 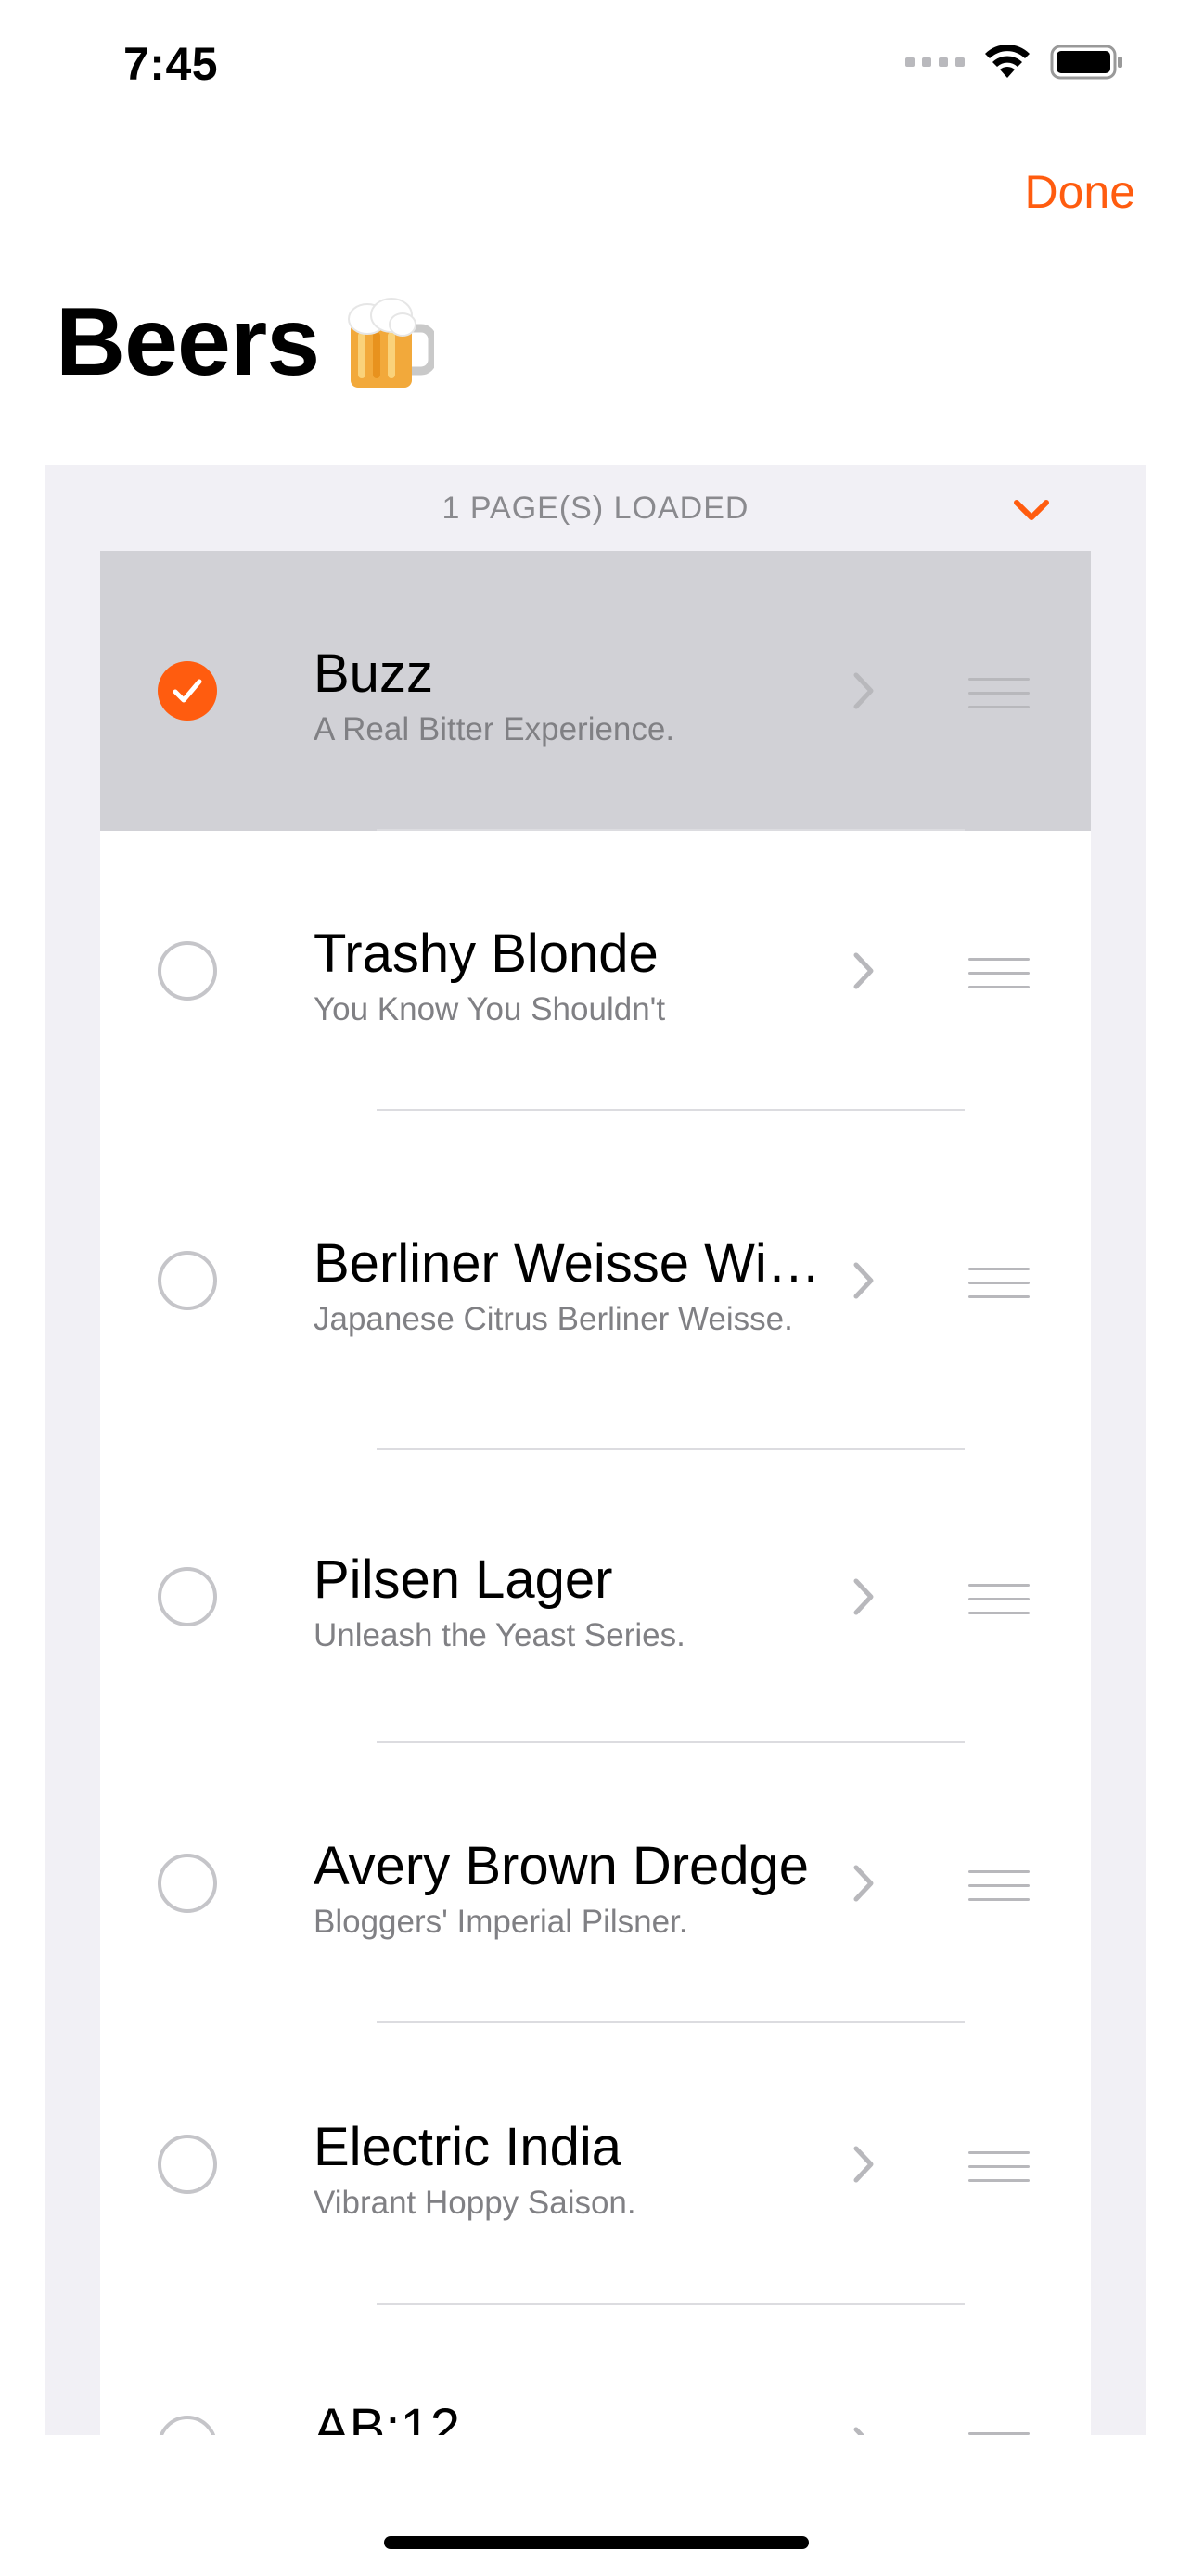 What do you see at coordinates (468, 2147) in the screenshot?
I see `beer-name: Electric India` at bounding box center [468, 2147].